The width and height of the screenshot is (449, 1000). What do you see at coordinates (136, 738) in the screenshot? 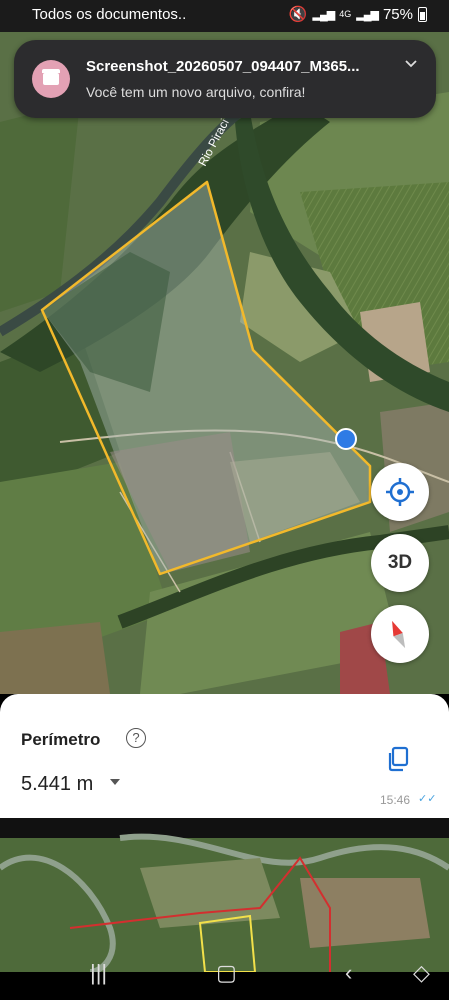
I see `help-icon: ?` at bounding box center [136, 738].